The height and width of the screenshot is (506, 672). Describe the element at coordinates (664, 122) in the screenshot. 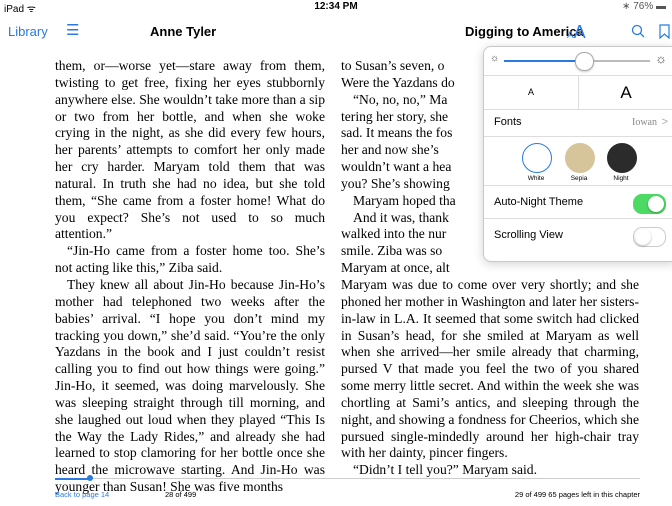

I see `chevron-right-icon: >` at that location.